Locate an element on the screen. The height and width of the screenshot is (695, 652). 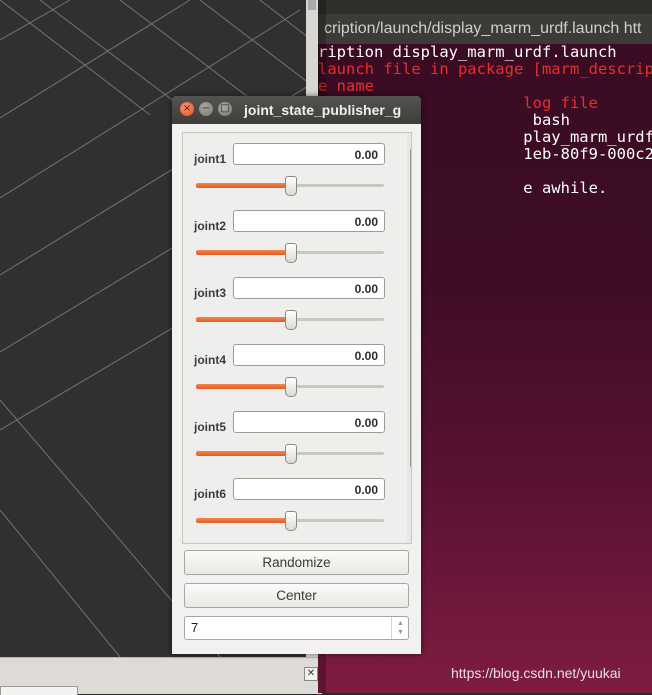
joint-label: joint5 is located at coordinates (210, 427).